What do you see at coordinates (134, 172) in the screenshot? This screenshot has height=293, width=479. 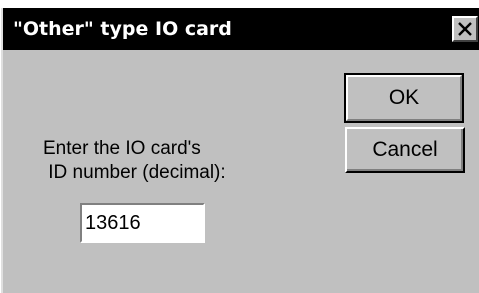 I see `prompt-line-2: ID number (decimal):` at bounding box center [134, 172].